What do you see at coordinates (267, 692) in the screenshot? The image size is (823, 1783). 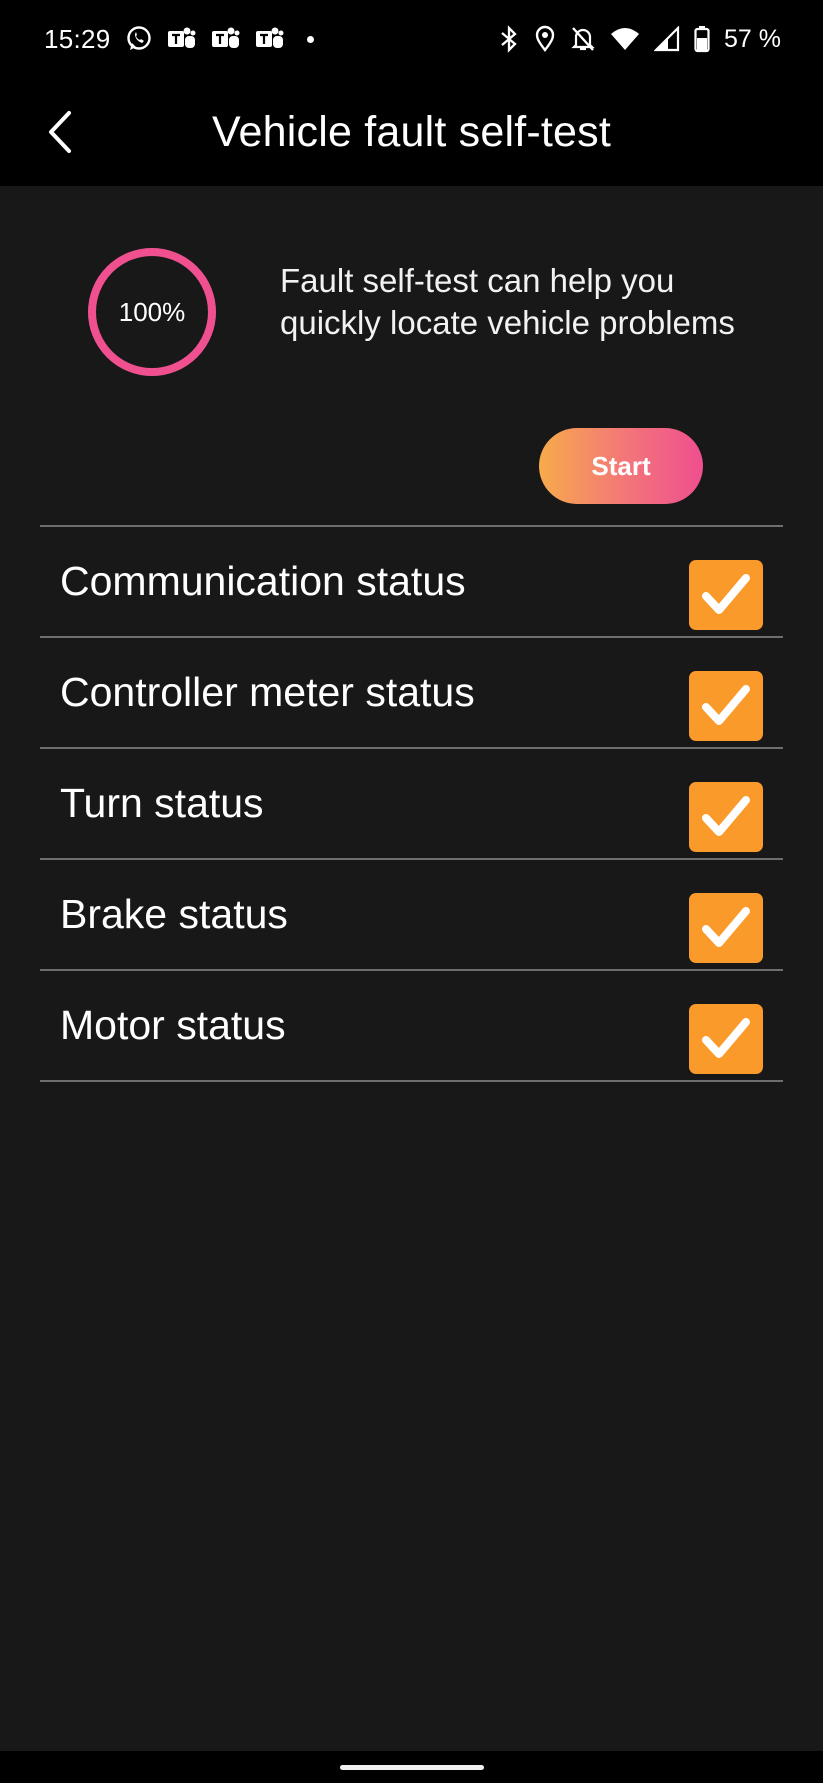 I see `status-label: Controller meter status` at bounding box center [267, 692].